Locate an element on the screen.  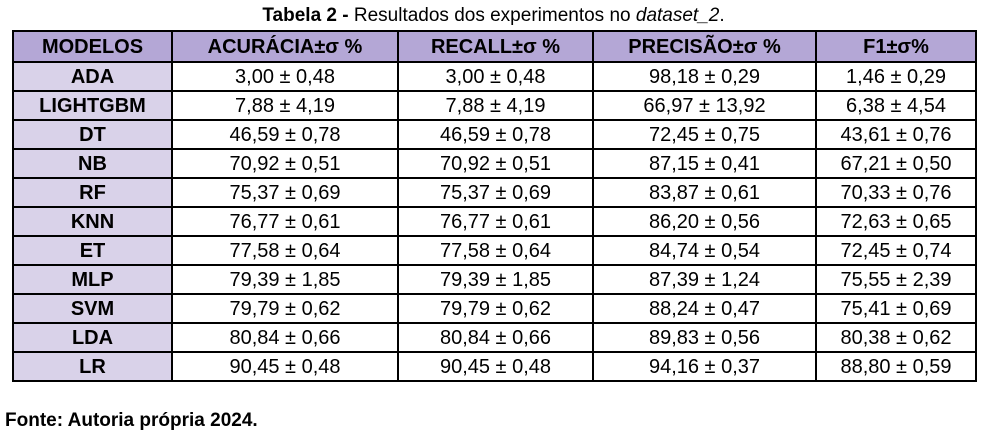
precision-cell: 72,45 ± 0,75 is located at coordinates (704, 134).